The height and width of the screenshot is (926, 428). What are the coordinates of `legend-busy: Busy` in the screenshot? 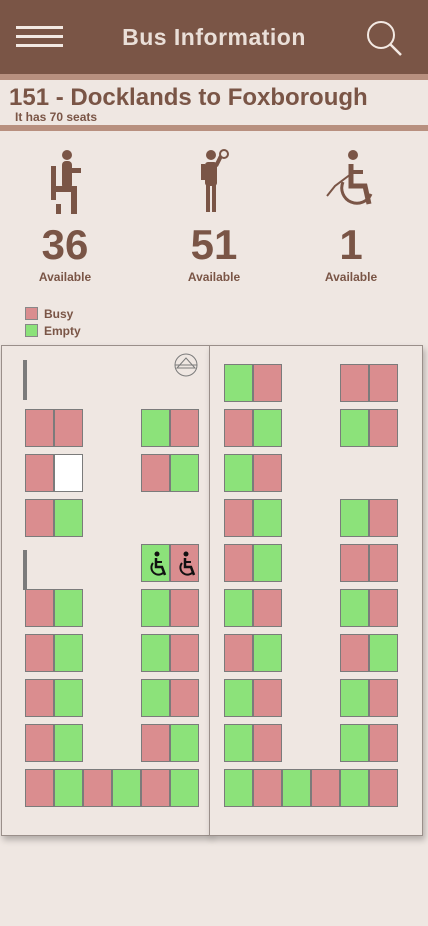 It's located at (49, 314).